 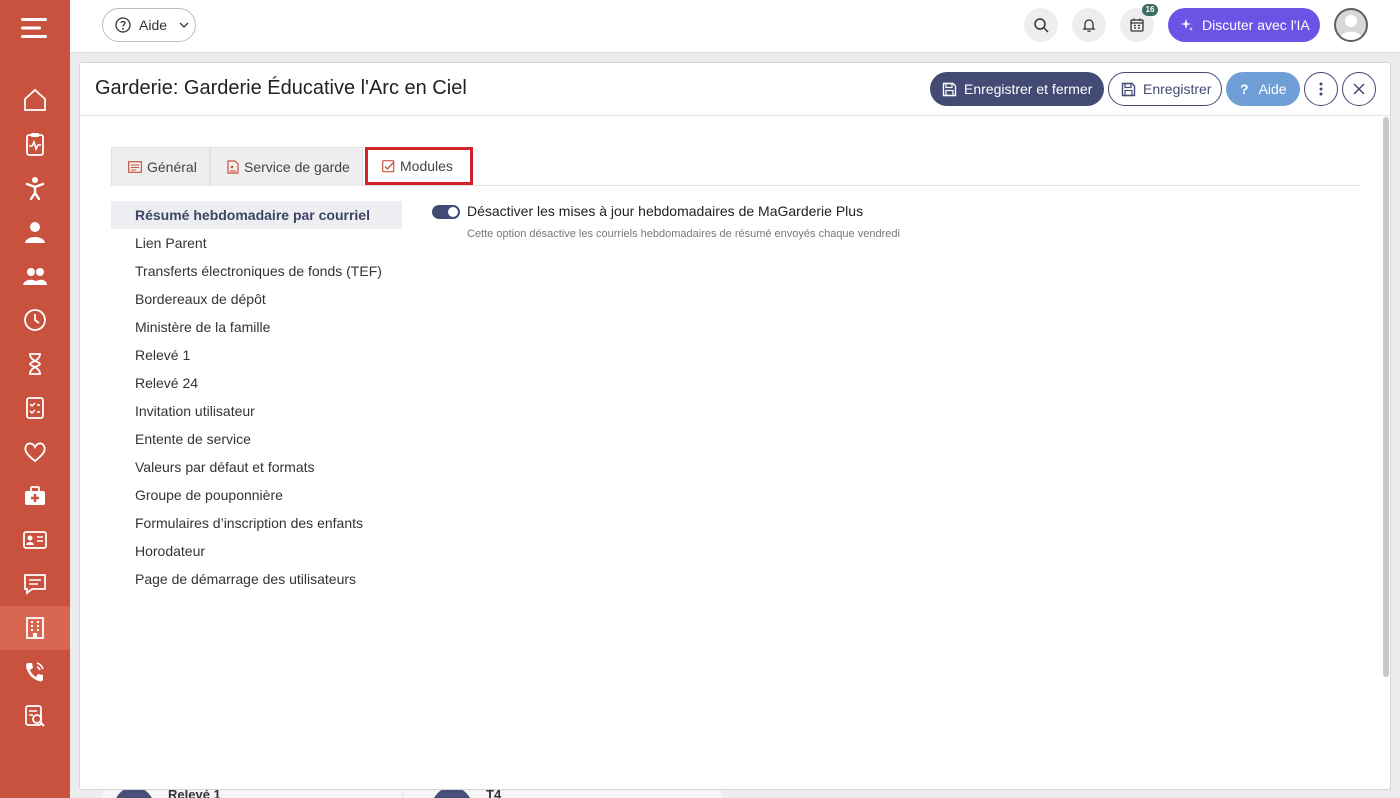 I want to click on tab-modules: Modules, so click(x=419, y=166).